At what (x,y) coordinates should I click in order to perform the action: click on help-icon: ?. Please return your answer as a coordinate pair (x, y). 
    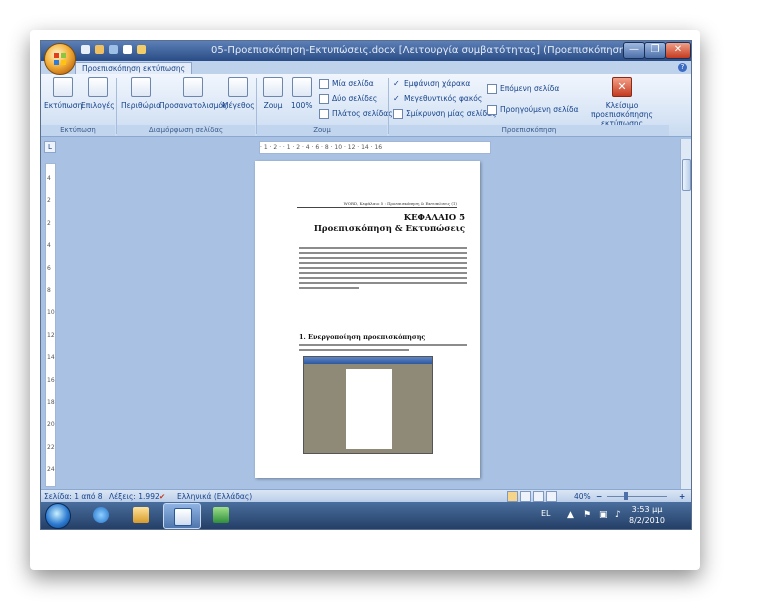
    Looking at the image, I should click on (682, 67).